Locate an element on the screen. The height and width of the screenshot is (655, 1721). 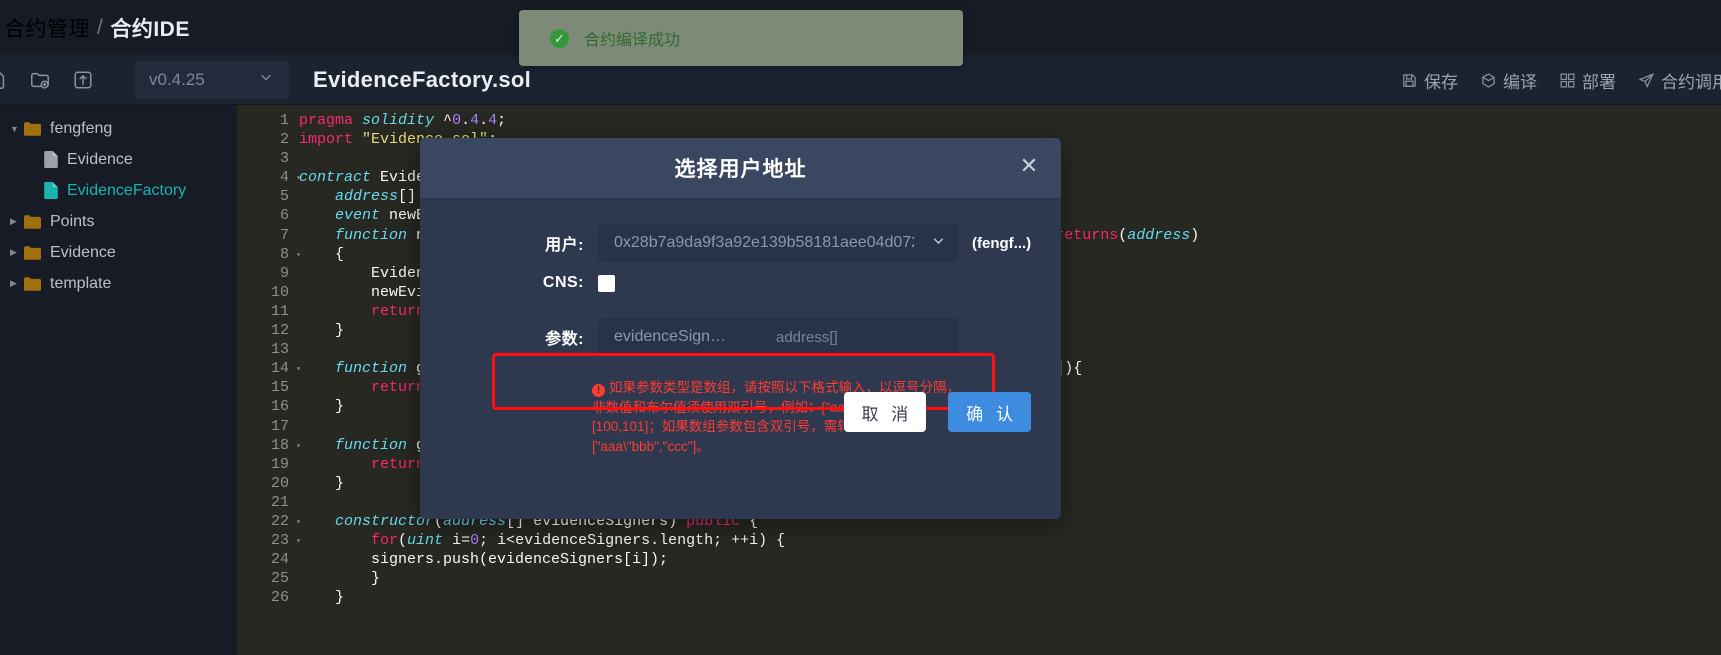
line-number: 14 ▾ is located at coordinates (269, 368).